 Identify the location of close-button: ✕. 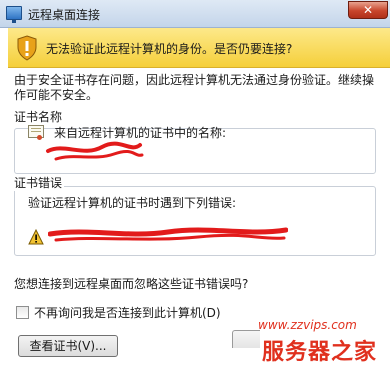
(368, 10).